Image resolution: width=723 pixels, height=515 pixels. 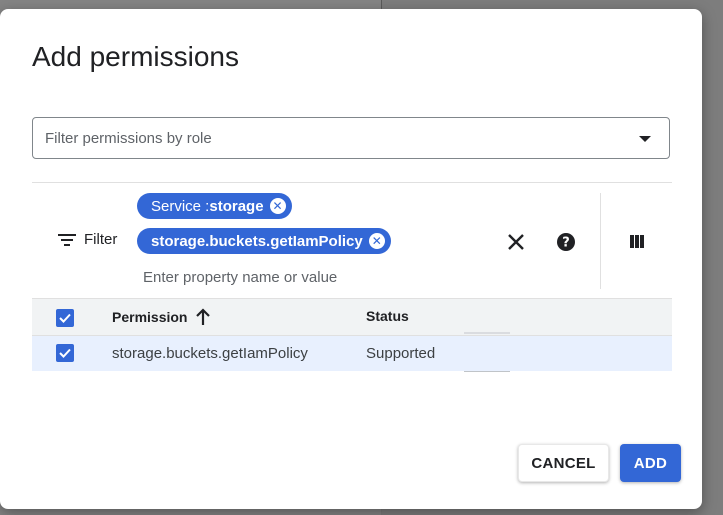 I want to click on help-button: ?, so click(x=566, y=242).